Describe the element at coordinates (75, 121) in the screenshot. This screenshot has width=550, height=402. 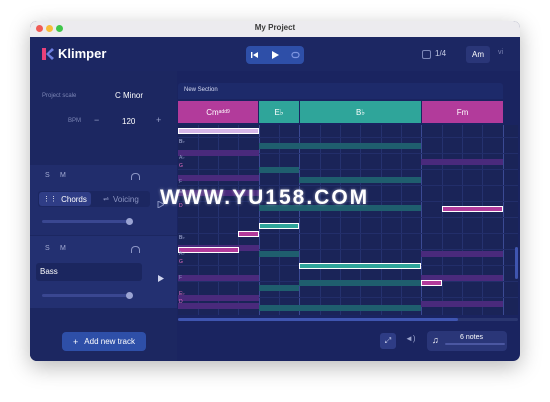
I see `bpm-label: BPM` at that location.